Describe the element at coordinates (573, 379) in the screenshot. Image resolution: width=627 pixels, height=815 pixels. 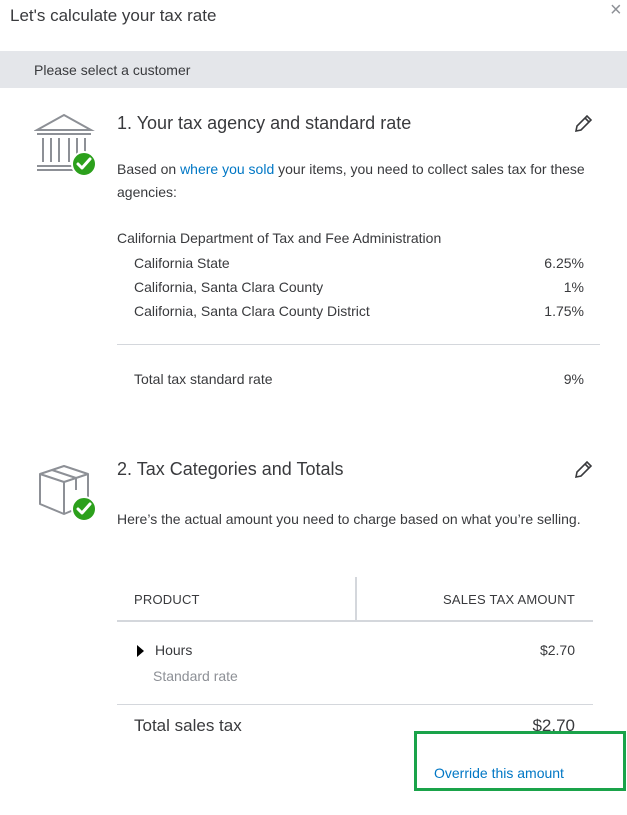
I see `total-rate-value: 9%` at that location.